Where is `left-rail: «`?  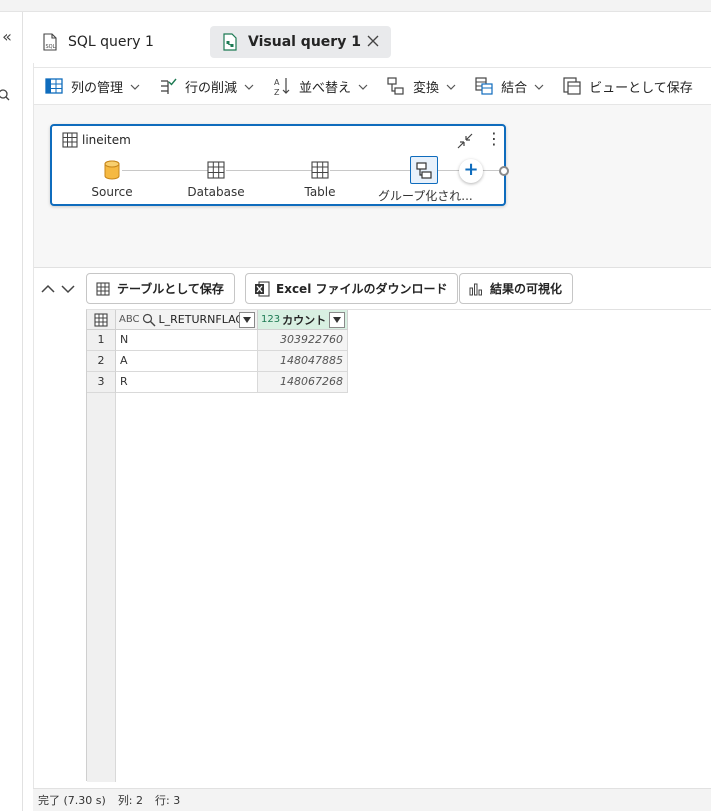 left-rail: « is located at coordinates (11, 411).